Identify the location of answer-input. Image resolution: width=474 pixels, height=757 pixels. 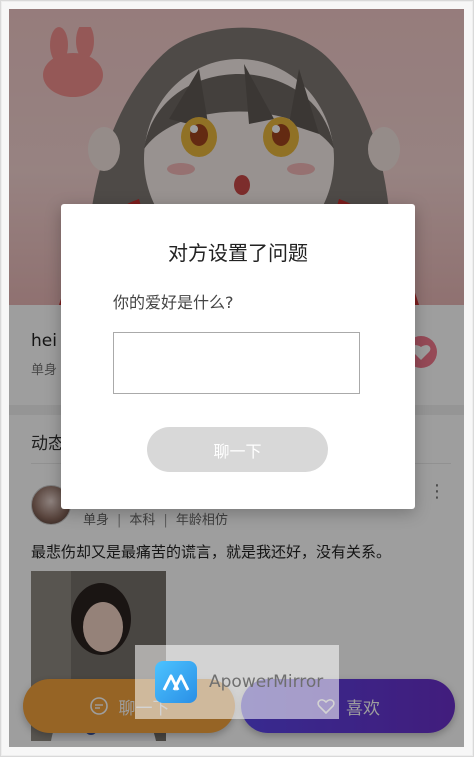
(236, 363).